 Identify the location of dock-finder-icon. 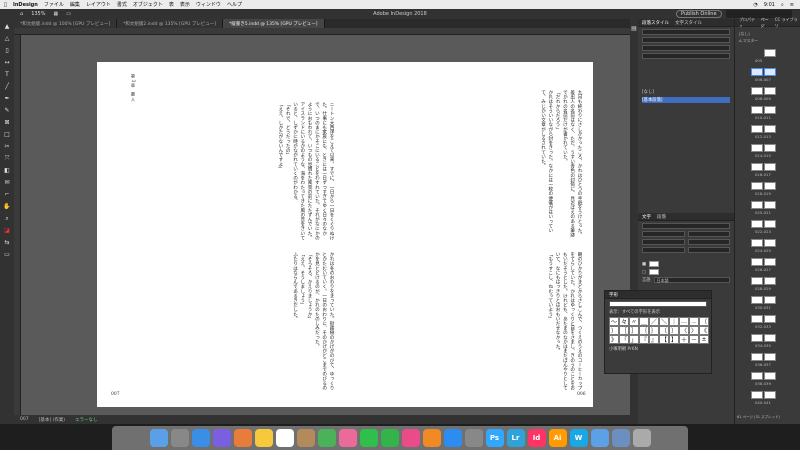
(158, 438).